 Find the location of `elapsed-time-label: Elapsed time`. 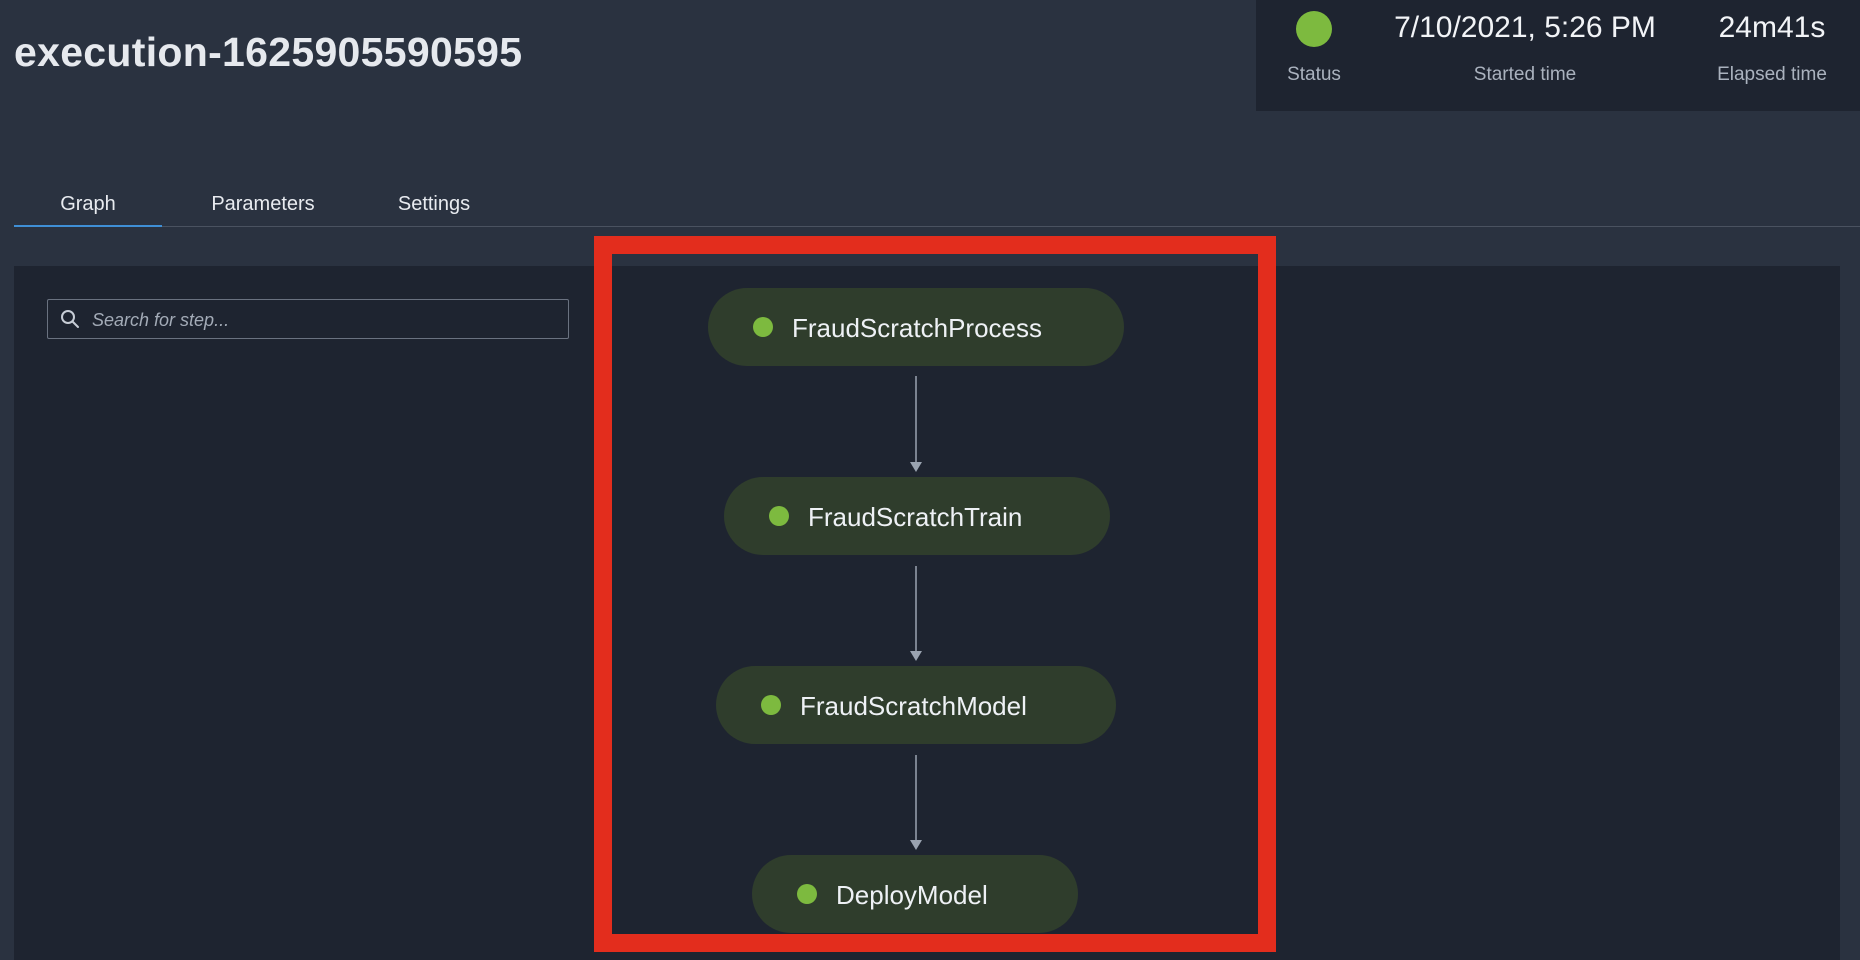

elapsed-time-label: Elapsed time is located at coordinates (1772, 74).